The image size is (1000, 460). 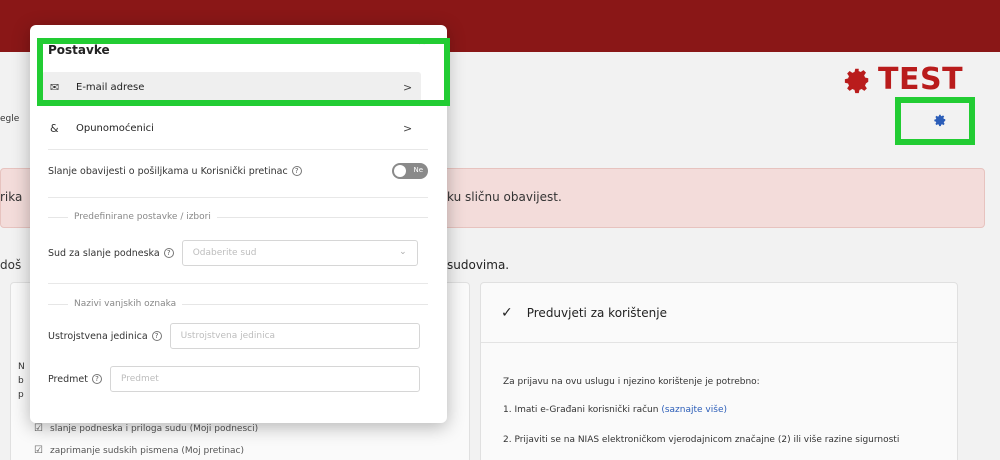 I want to click on court-select: Odaberite sud ⌄, so click(x=299, y=253).